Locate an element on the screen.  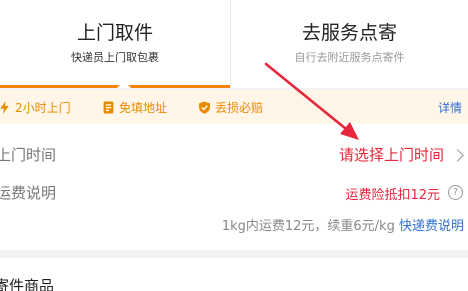
tab-service-point-title: 去服务点寄 is located at coordinates (349, 33).